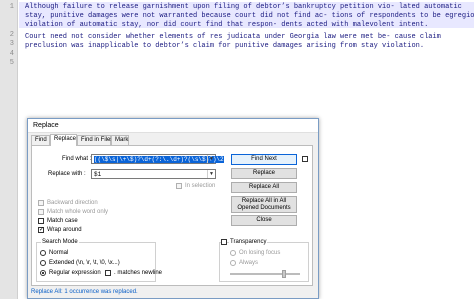 The height and width of the screenshot is (299, 474). I want to click on replace-button: Replace, so click(264, 173).